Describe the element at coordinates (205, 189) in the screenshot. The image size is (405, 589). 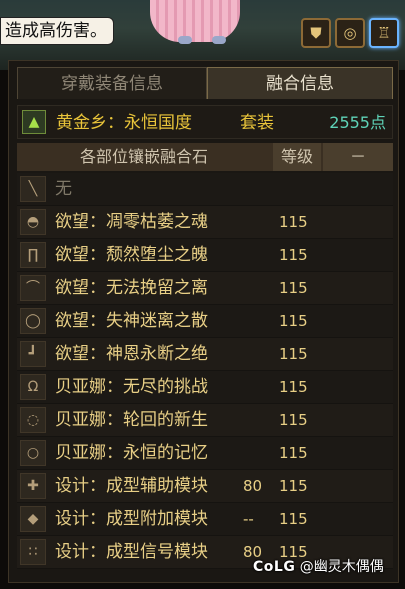
I see `table-row: ╲ 无` at that location.